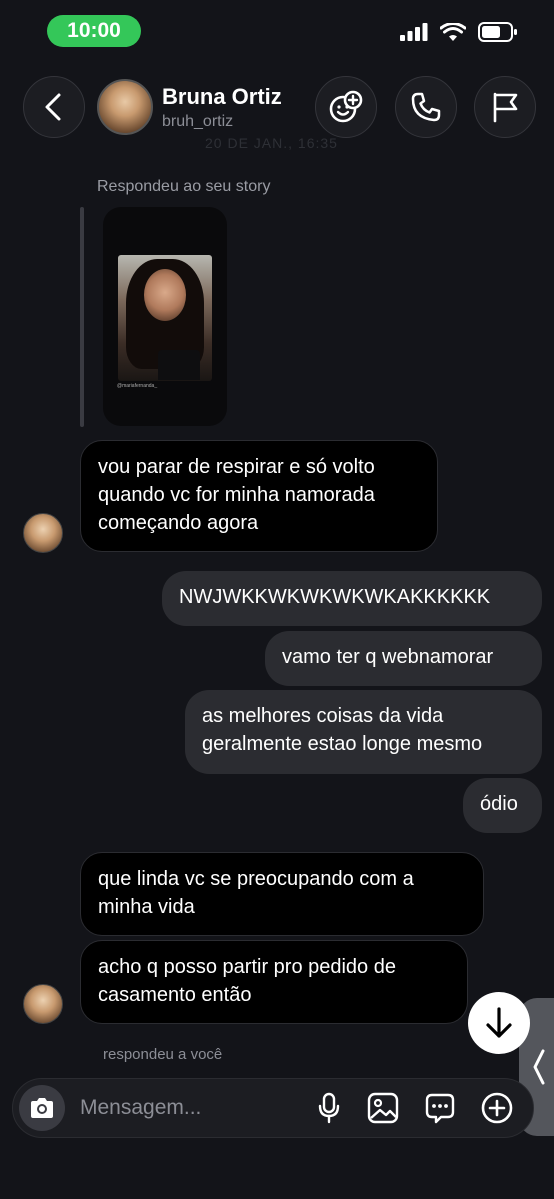  I want to click on contact-name: Bruna Ortiz, so click(222, 97).